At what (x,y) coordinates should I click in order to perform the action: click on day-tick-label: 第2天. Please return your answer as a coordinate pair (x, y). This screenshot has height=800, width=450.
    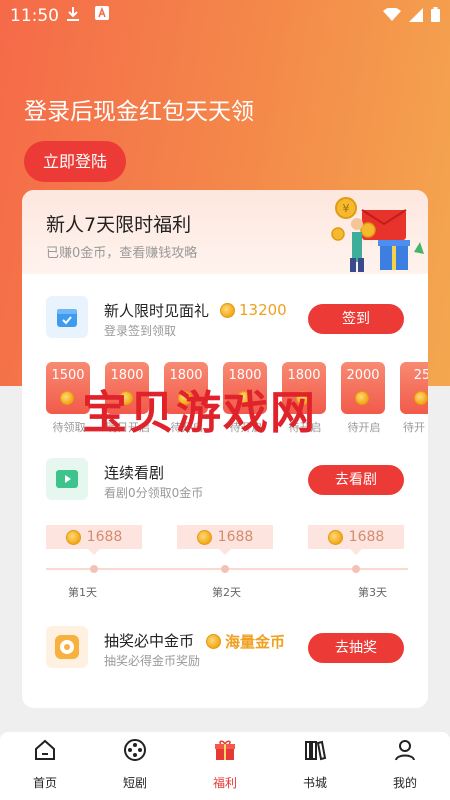
    Looking at the image, I should click on (226, 592).